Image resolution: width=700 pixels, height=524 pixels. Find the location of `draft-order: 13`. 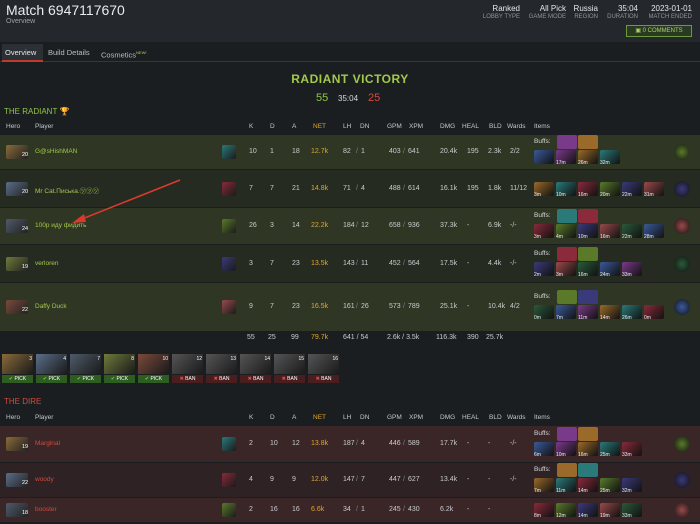

draft-order: 13 is located at coordinates (233, 359).